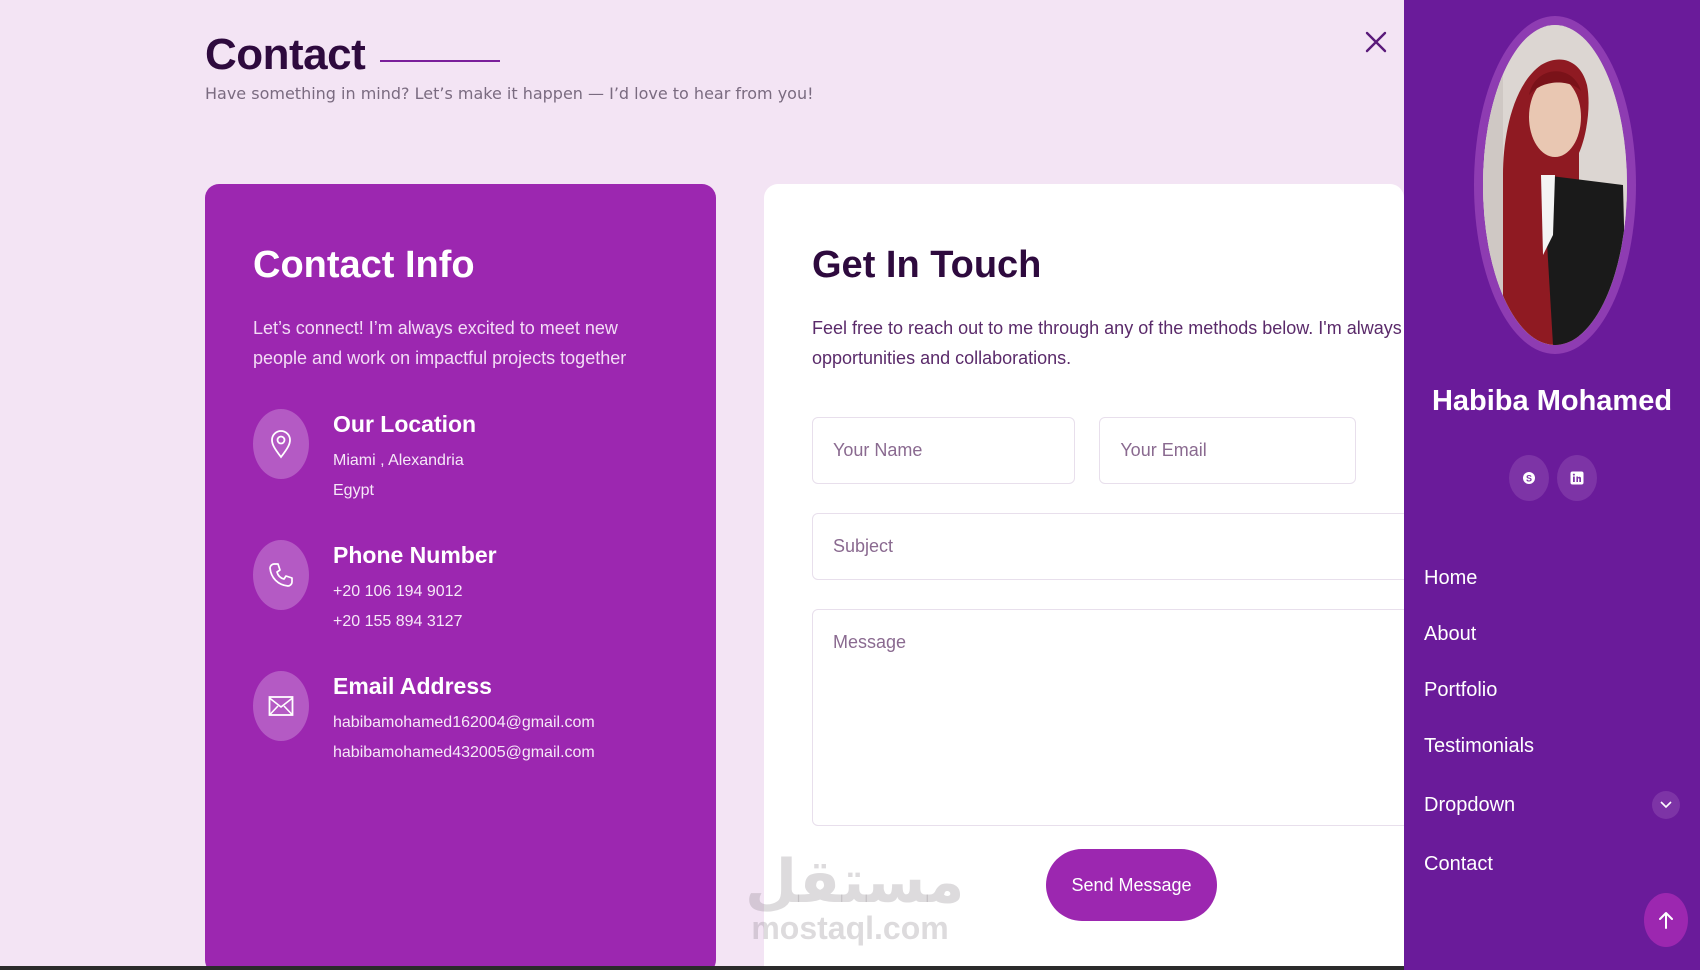 Image resolution: width=1700 pixels, height=970 pixels. I want to click on watermark-arabic: مستقل, so click(855, 882).